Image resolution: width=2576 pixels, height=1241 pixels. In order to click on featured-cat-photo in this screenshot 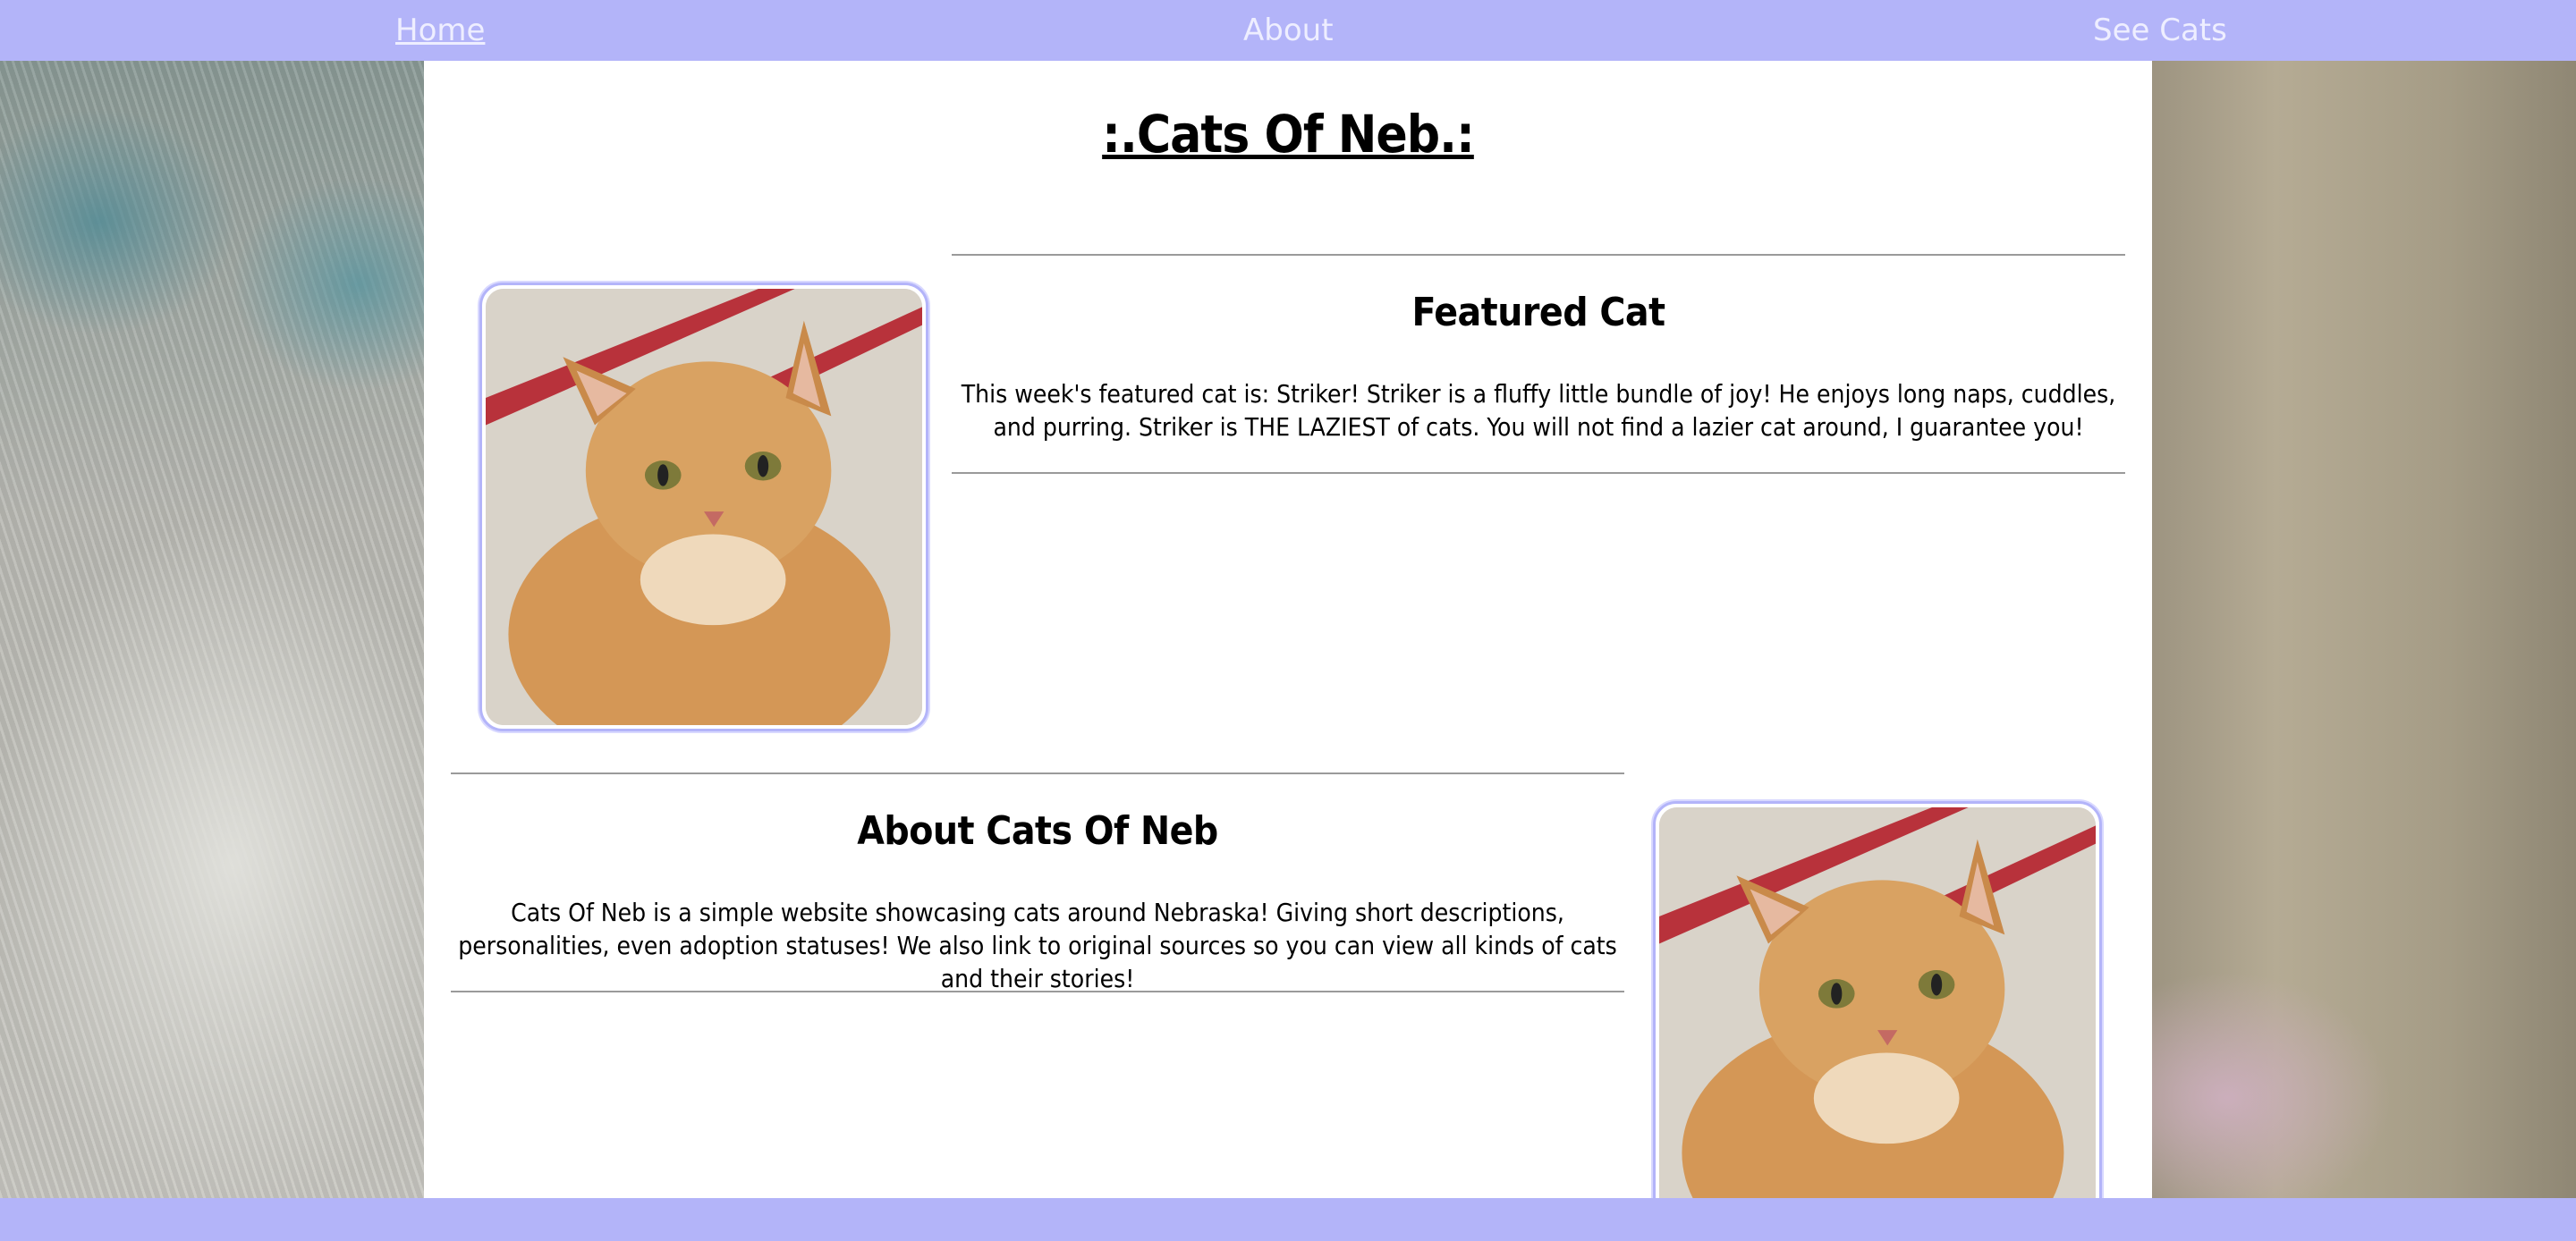, I will do `click(703, 507)`.